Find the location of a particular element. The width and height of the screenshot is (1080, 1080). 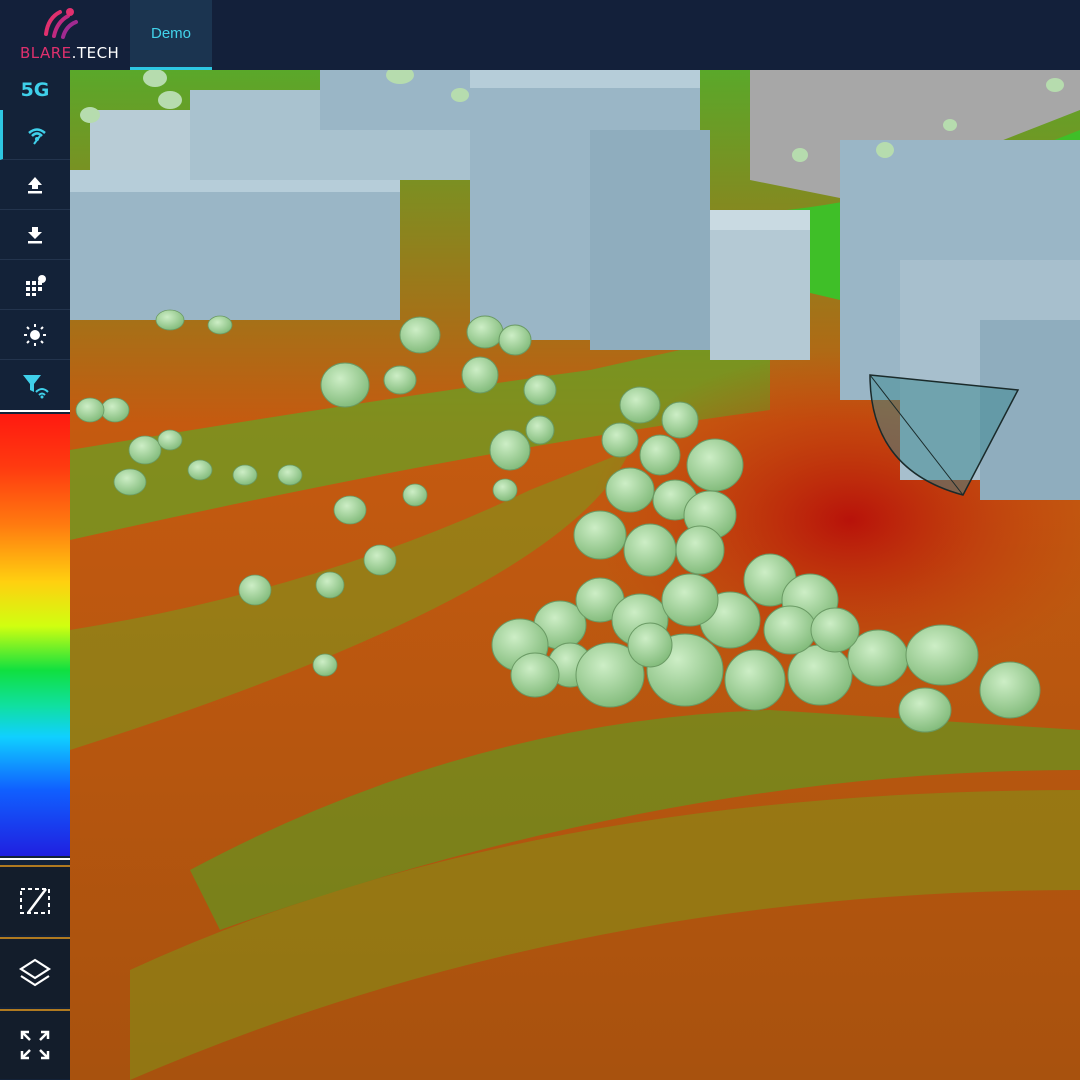

upload-icon is located at coordinates (35, 184).